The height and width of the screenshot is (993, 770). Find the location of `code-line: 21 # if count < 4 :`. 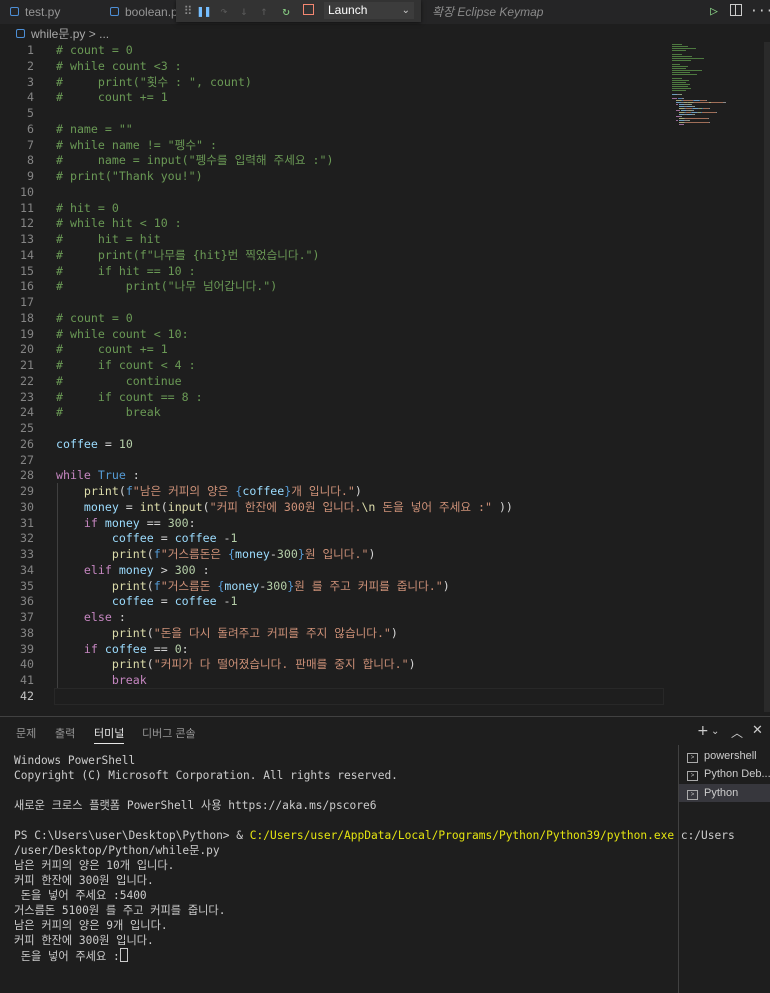

code-line: 21 # if count < 4 : is located at coordinates (332, 365).